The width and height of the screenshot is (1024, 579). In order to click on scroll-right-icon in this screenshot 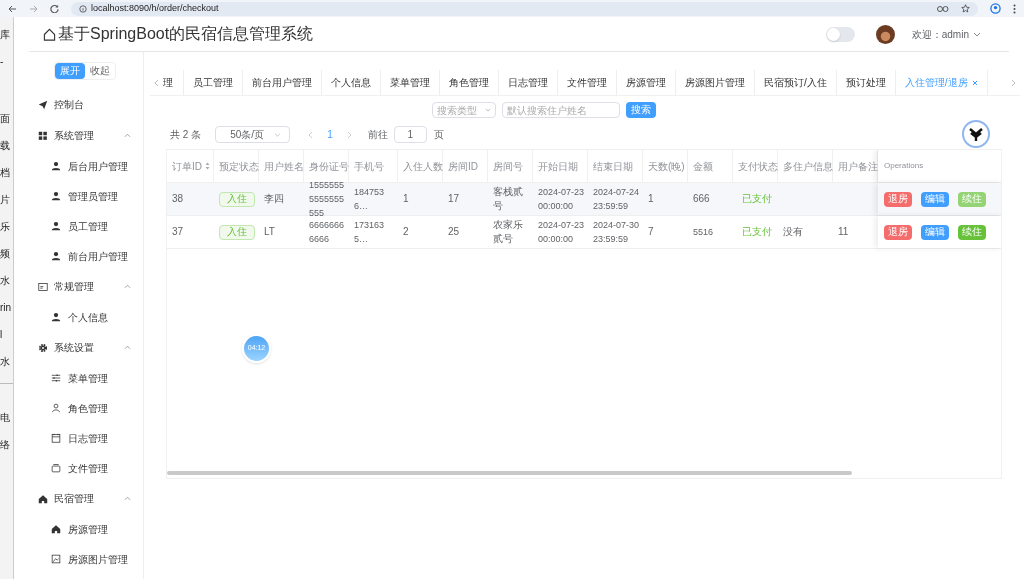, I will do `click(1013, 82)`.